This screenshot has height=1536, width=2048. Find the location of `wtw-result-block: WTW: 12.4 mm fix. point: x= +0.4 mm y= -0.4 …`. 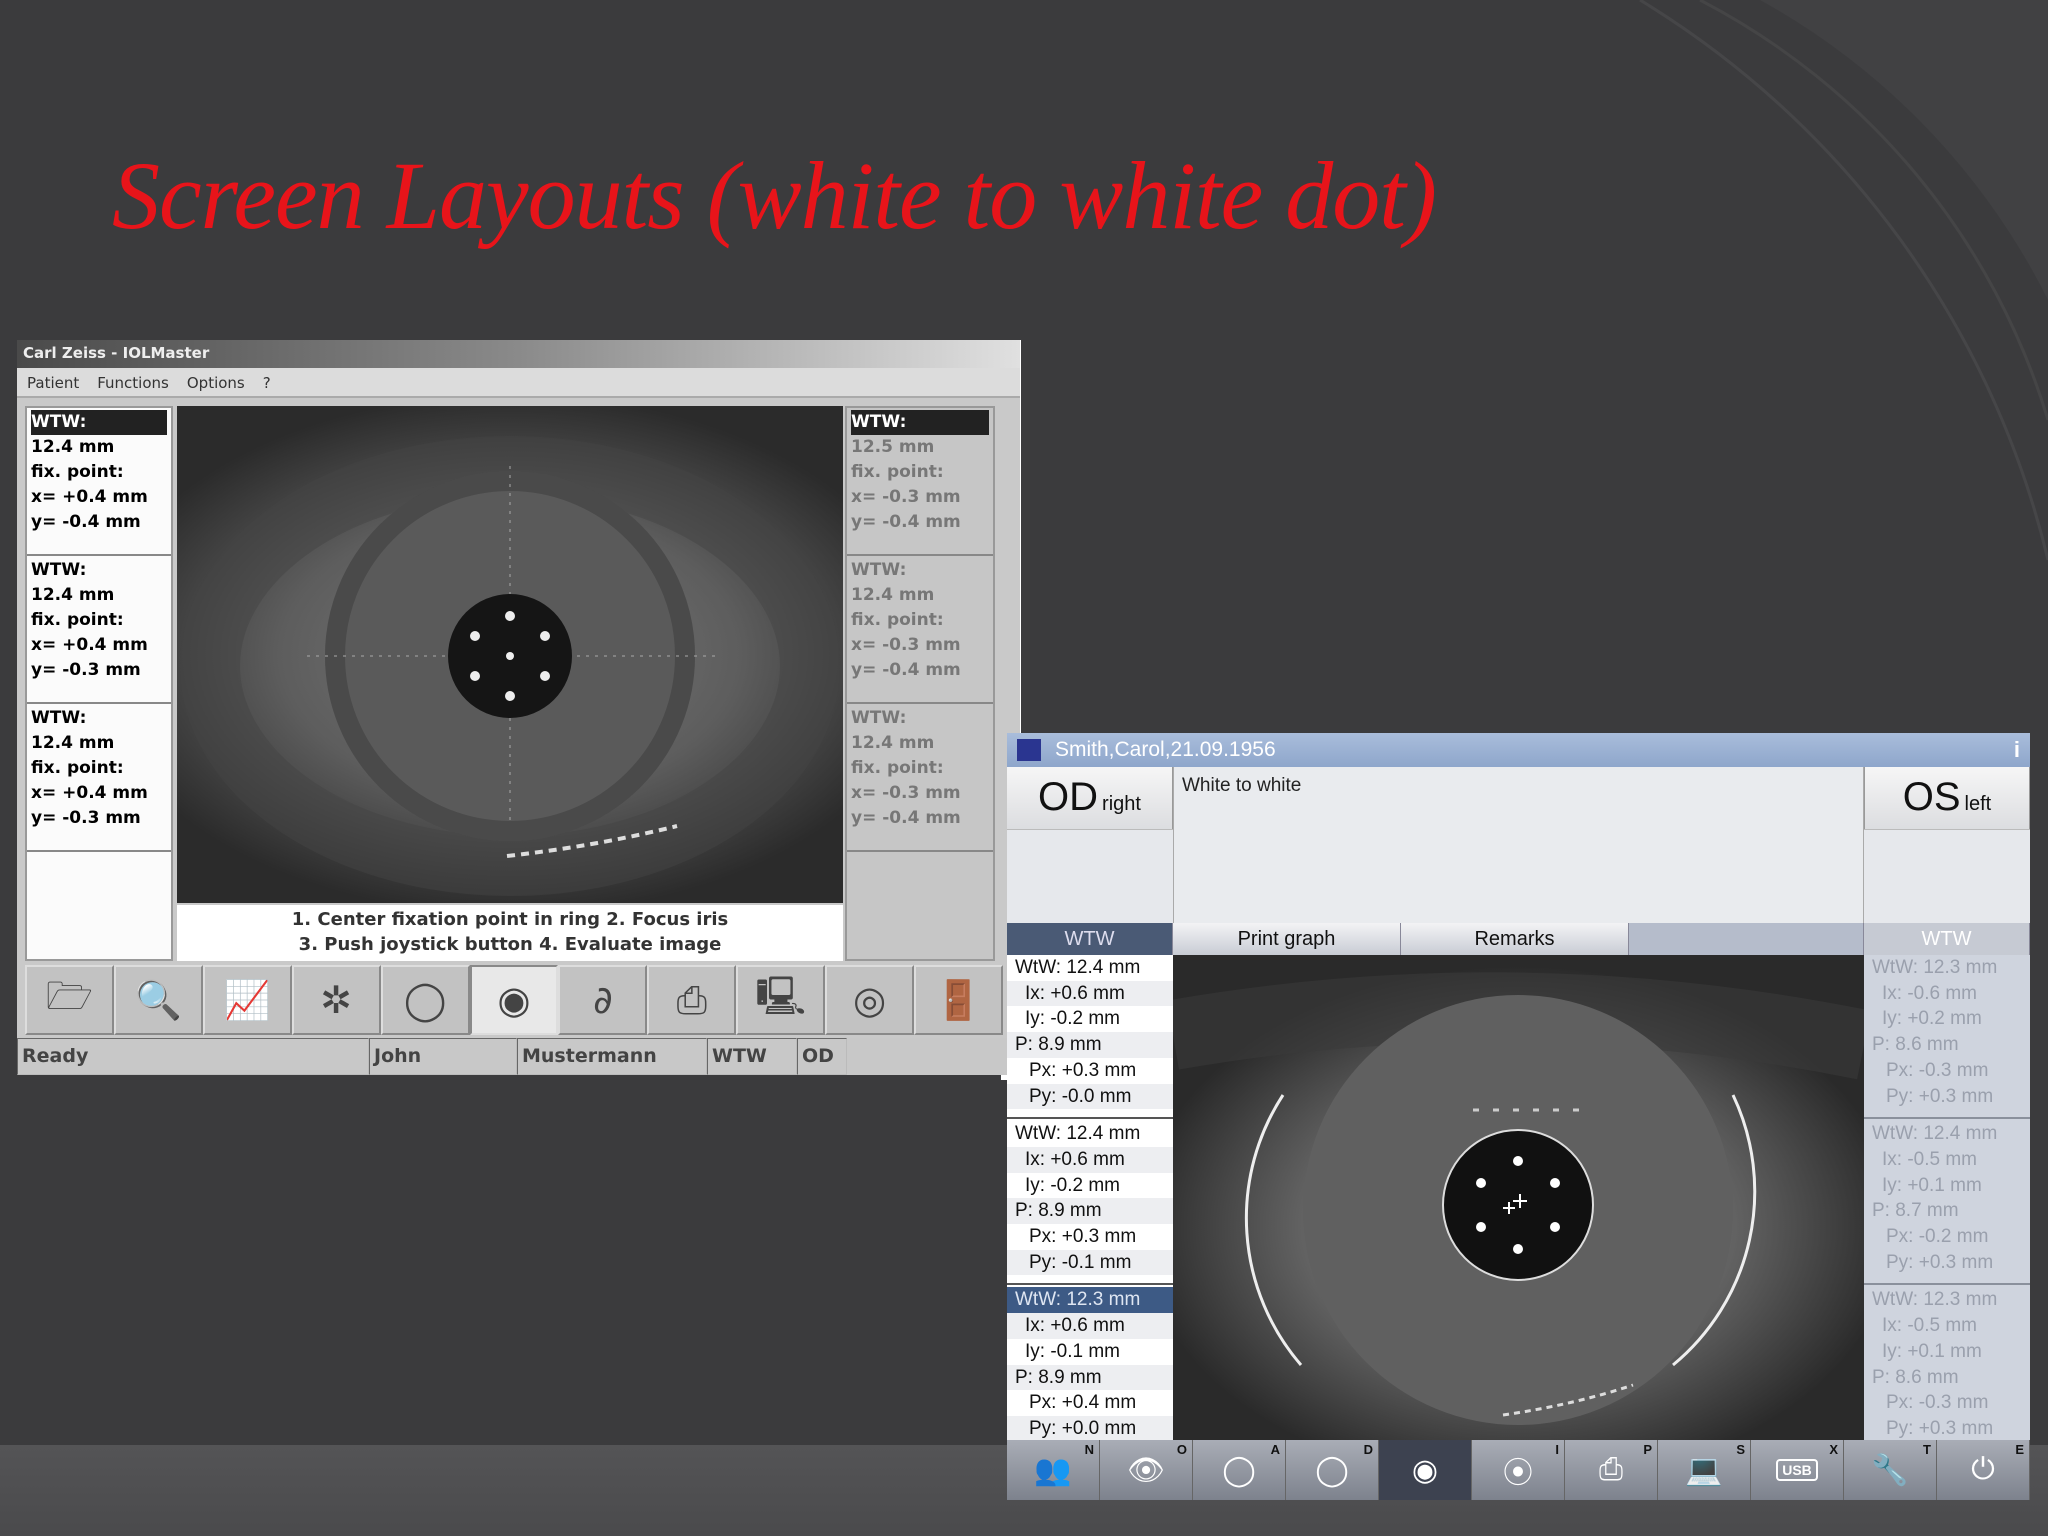

wtw-result-block: WTW: 12.4 mm fix. point: x= +0.4 mm y= -0.4 … is located at coordinates (99, 482).